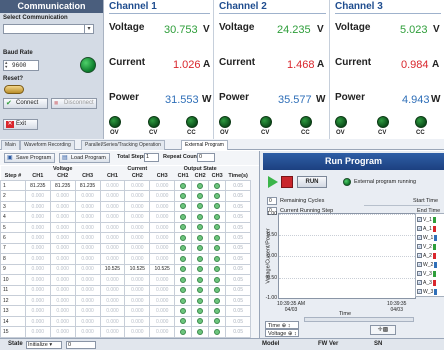 This screenshot has width=444, height=350. I want to click on load-program-button: ▤ Load Program, so click(84, 158).